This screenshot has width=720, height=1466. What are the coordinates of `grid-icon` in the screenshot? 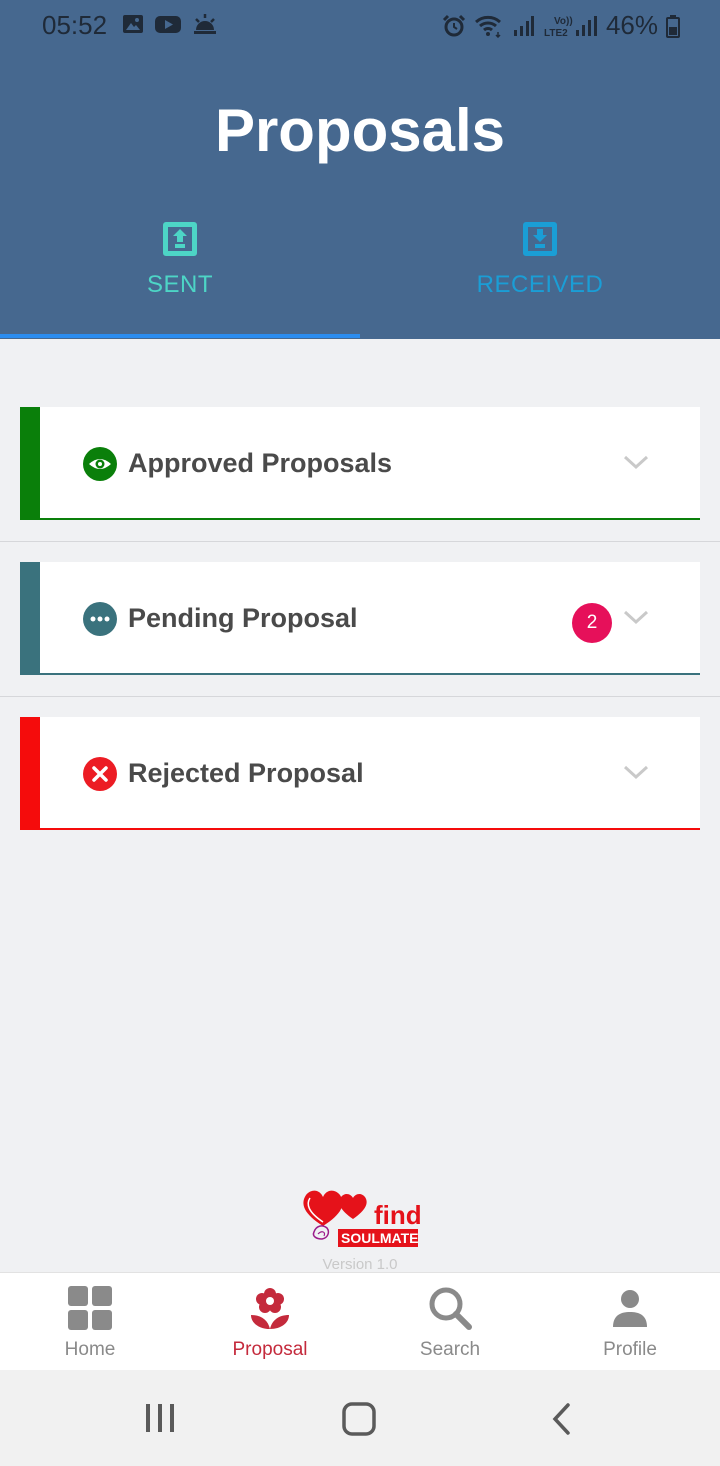 It's located at (90, 1308).